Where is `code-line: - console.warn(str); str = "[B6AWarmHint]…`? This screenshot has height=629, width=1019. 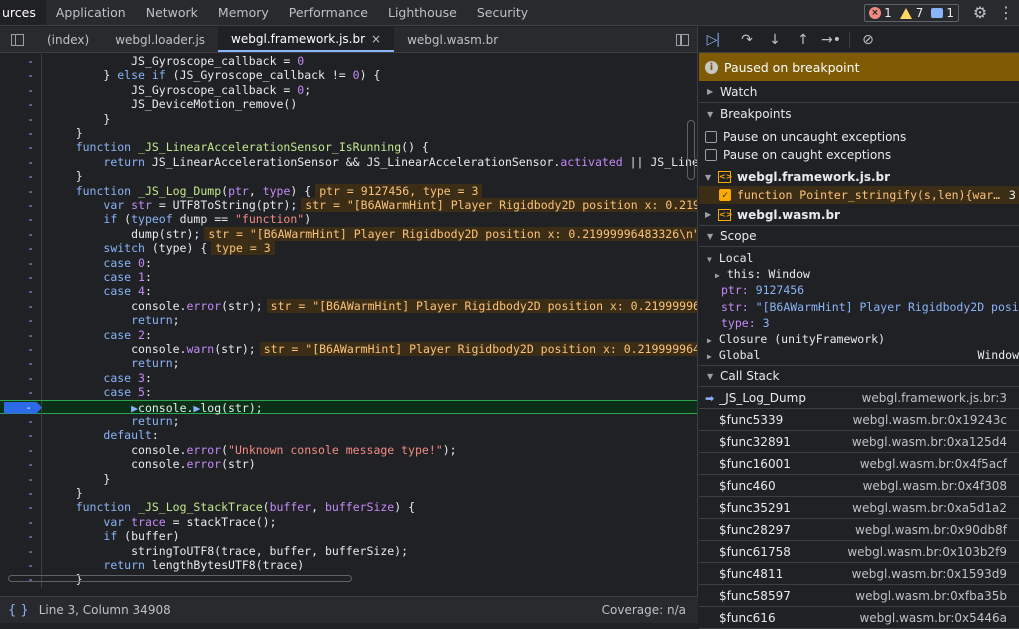
code-line: - console.warn(str); str = "[B6AWarmHint]… is located at coordinates (348, 349).